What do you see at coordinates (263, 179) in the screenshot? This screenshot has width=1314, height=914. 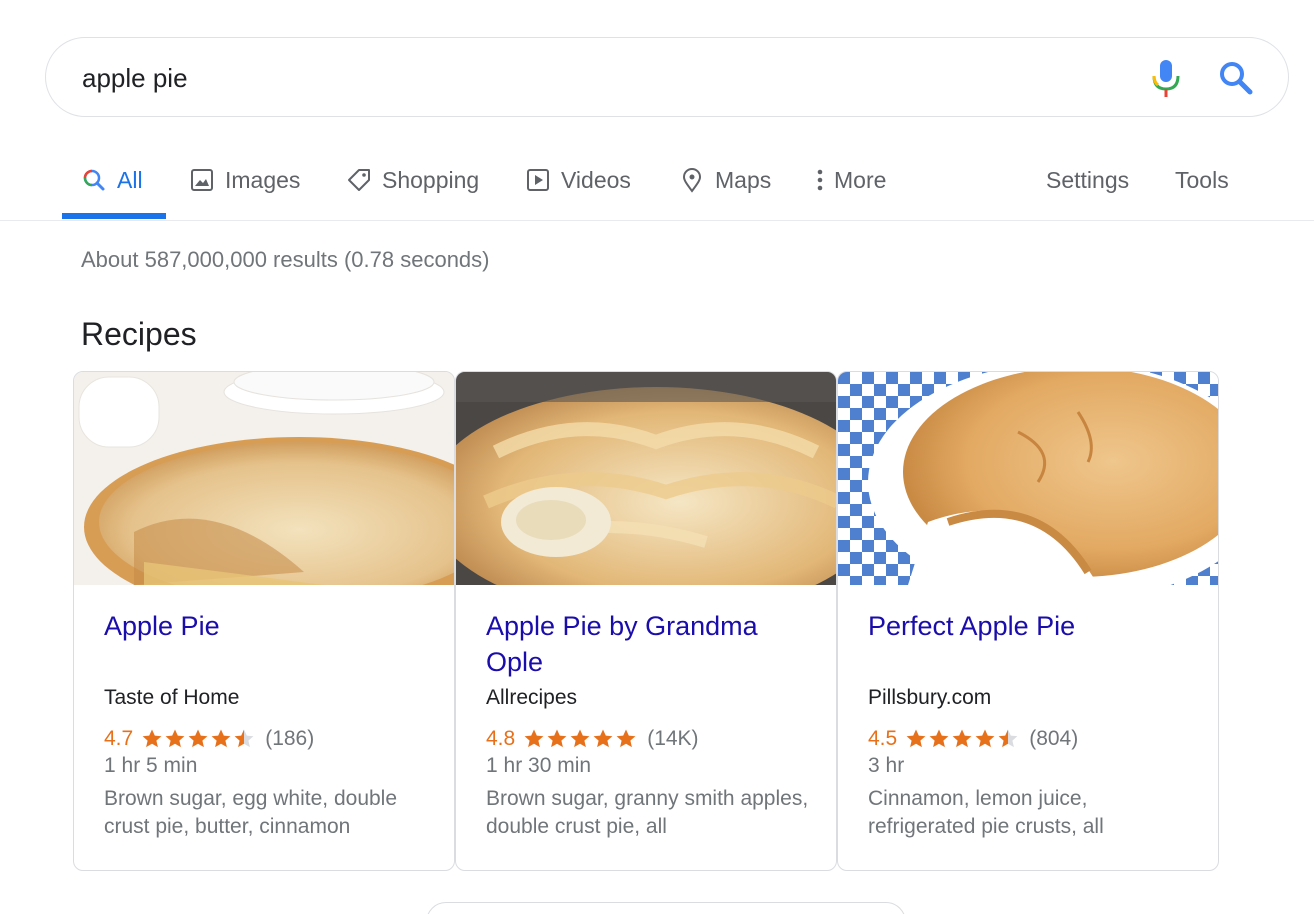 I see `tab-label: Images` at bounding box center [263, 179].